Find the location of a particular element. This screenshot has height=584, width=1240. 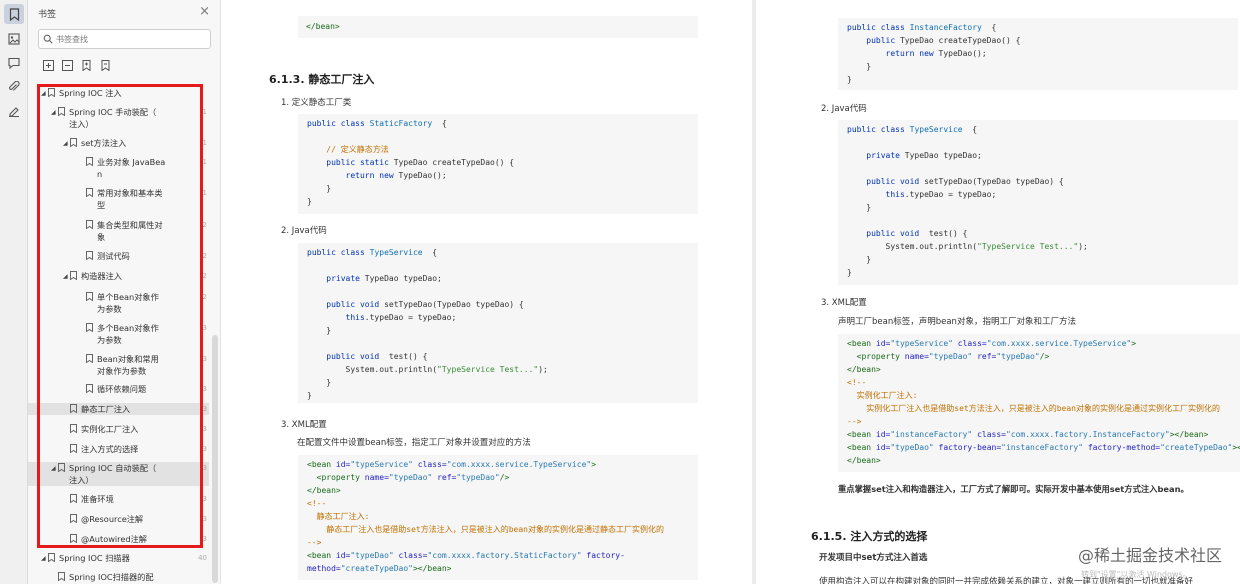

code-block-top: </bean> is located at coordinates (498, 27).